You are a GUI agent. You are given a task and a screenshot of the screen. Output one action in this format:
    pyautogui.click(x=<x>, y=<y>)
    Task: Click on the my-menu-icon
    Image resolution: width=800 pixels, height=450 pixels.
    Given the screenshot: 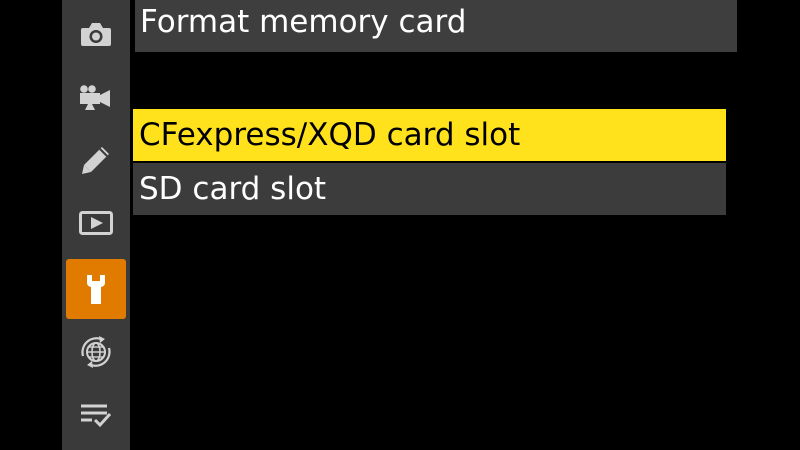 What is the action you would take?
    pyautogui.click(x=96, y=414)
    